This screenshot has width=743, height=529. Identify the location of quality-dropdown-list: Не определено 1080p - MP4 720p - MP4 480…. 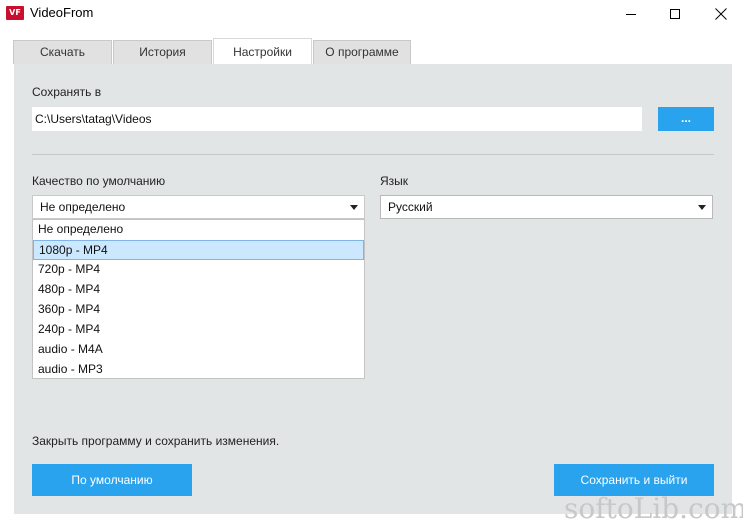
(198, 299).